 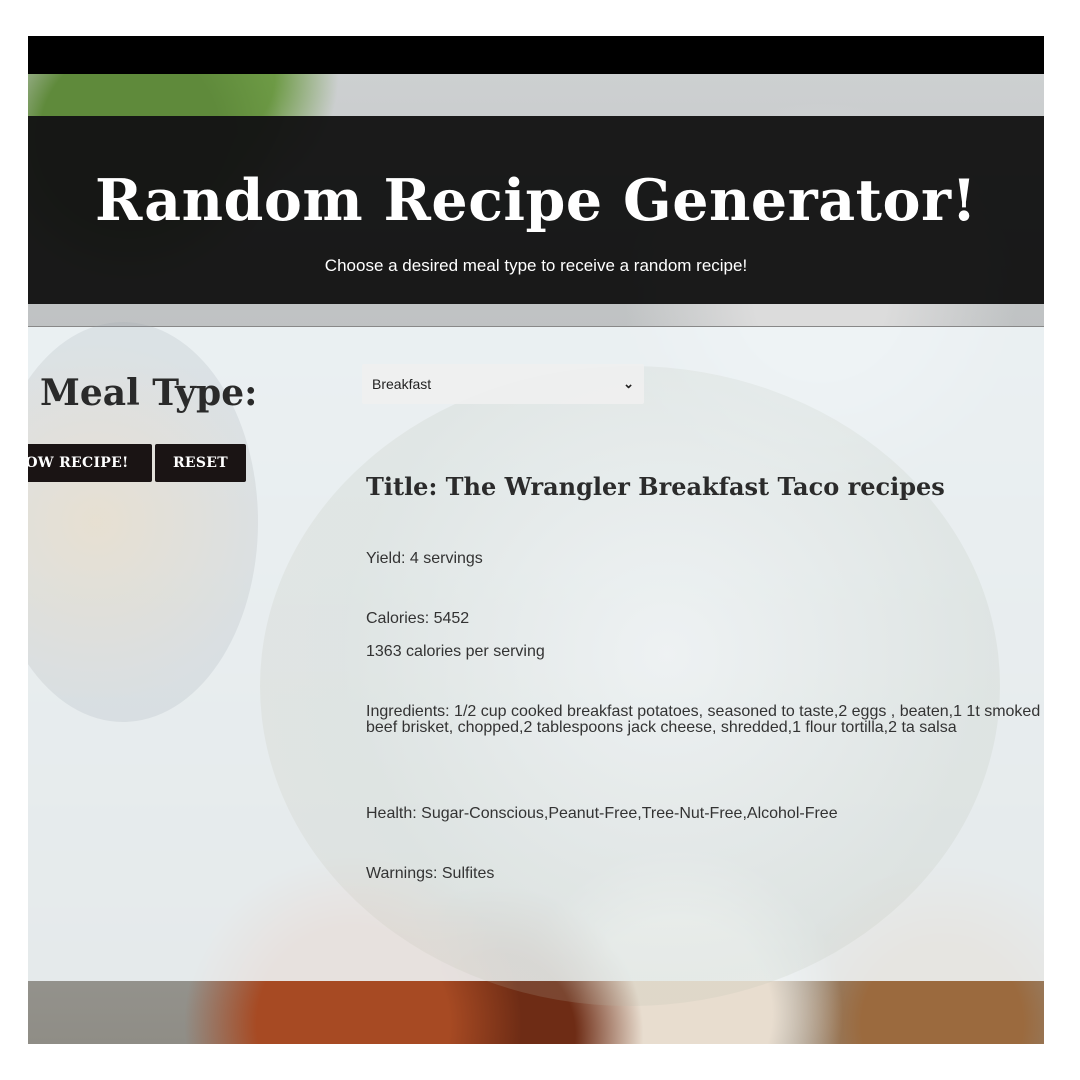 I want to click on recipe-warnings: Warnings: Sulfites, so click(x=430, y=873).